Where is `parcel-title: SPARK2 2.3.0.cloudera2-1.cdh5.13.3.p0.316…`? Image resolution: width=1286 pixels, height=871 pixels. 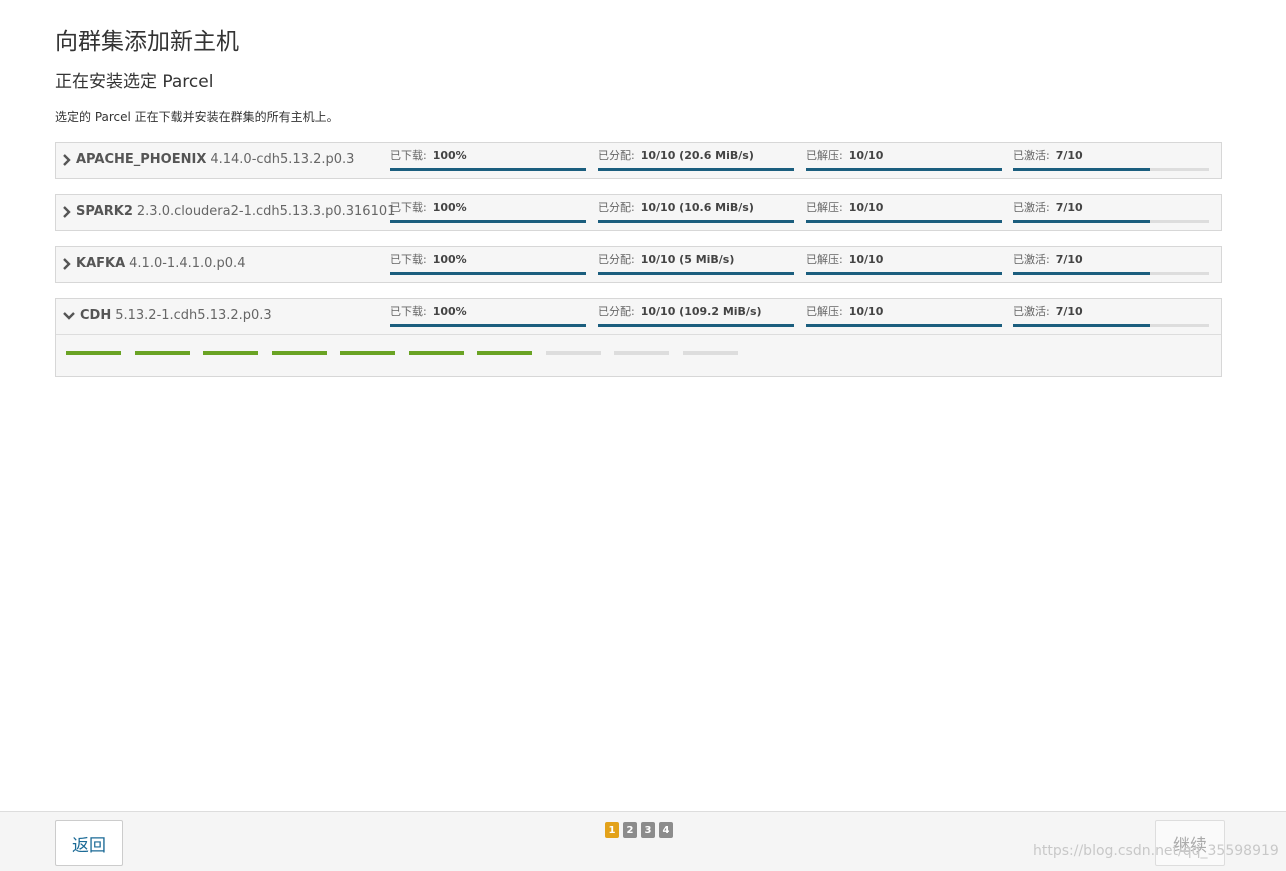 parcel-title: SPARK2 2.3.0.cloudera2-1.cdh5.13.3.p0.316… is located at coordinates (228, 211).